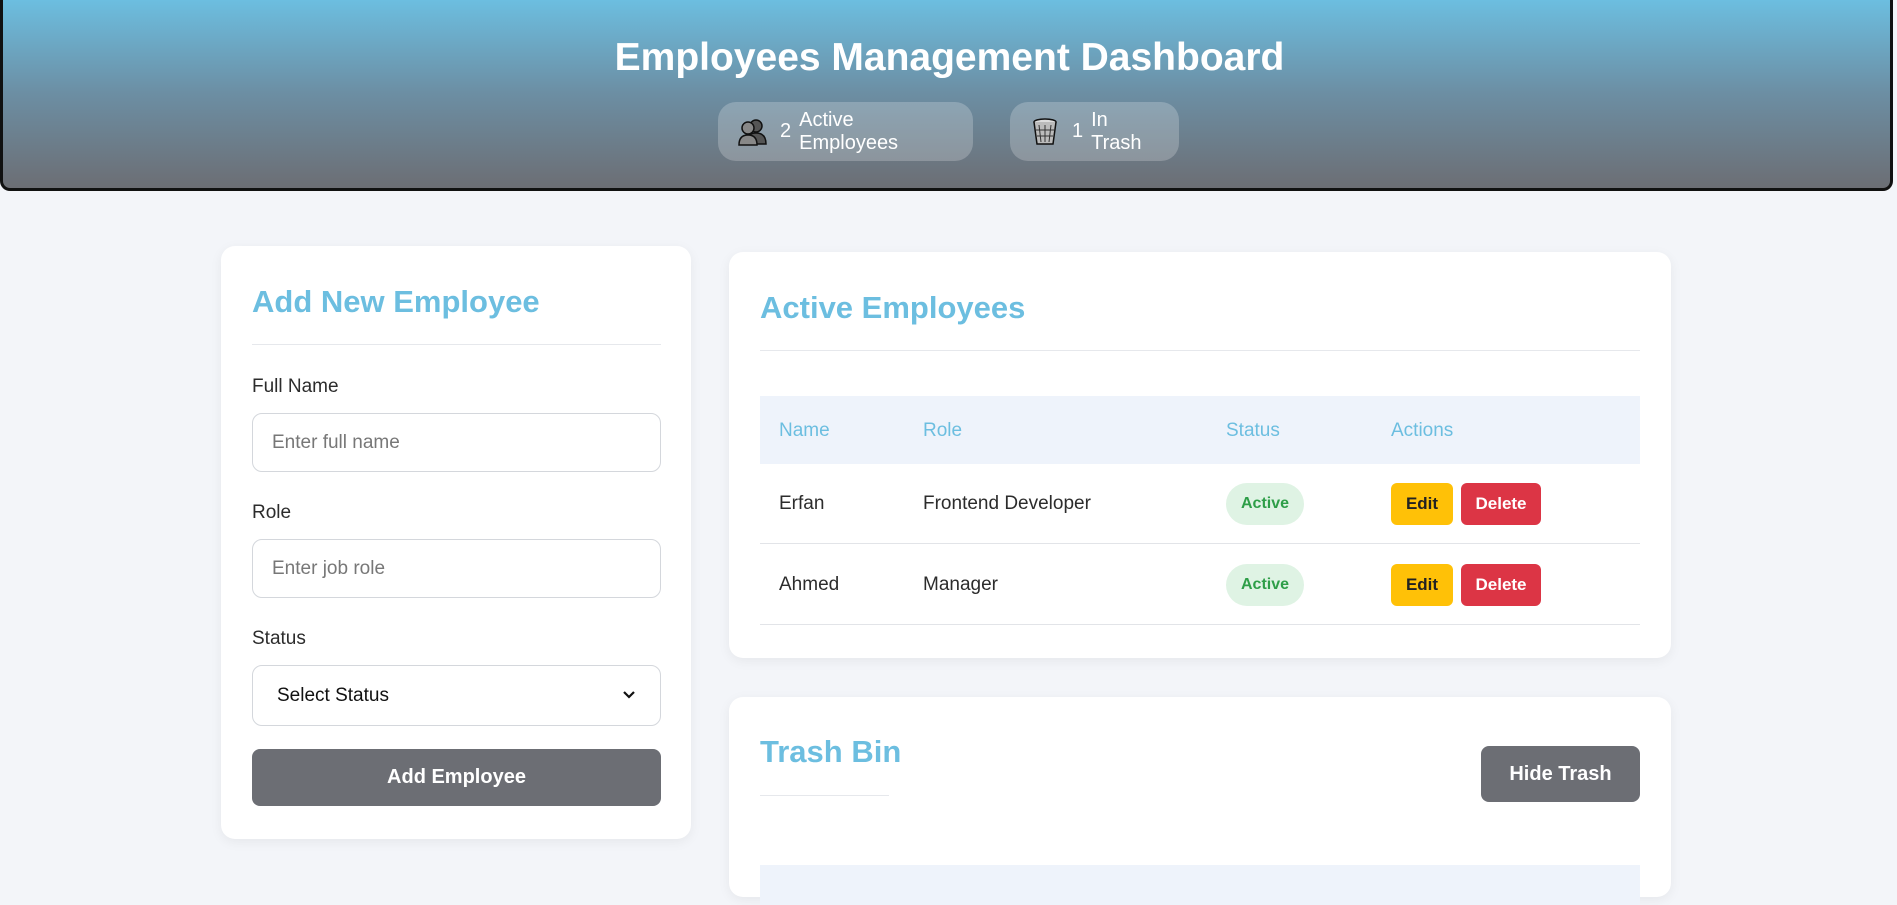 This screenshot has height=905, width=1897. I want to click on active-label: Active Employees, so click(849, 131).